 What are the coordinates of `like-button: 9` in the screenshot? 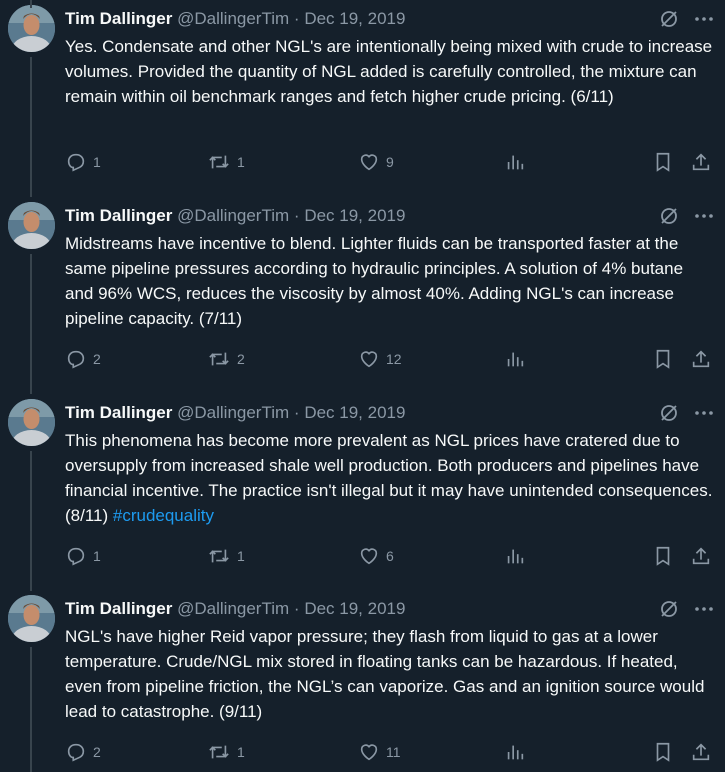 It's located at (376, 162).